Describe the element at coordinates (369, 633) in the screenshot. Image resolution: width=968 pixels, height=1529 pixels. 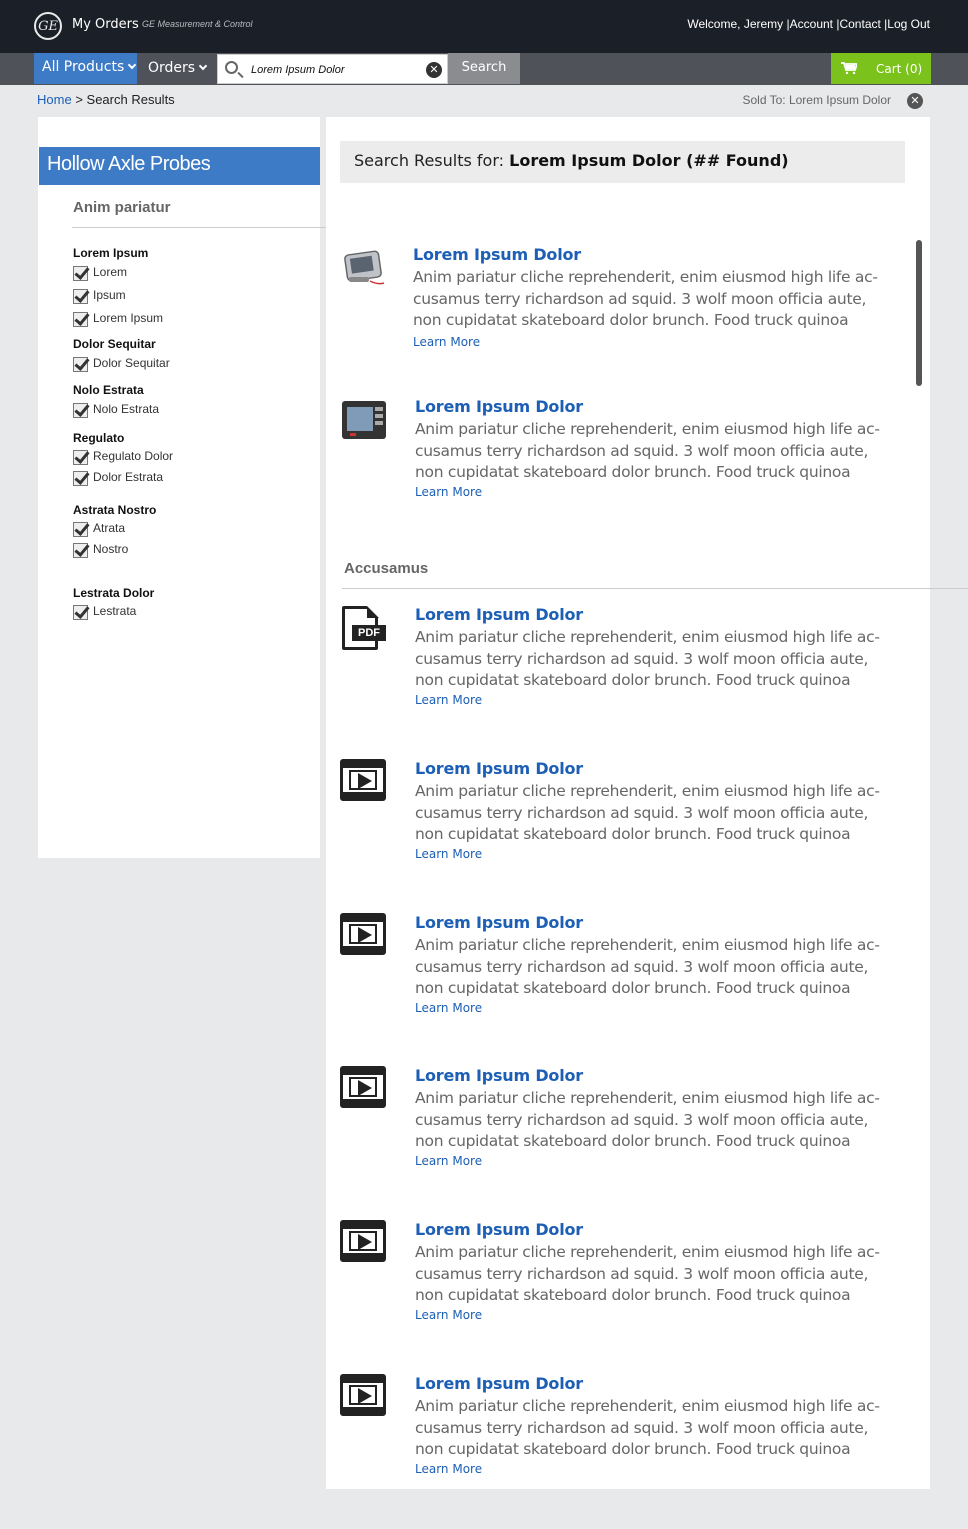
I see `pdf-badge: PDF` at that location.